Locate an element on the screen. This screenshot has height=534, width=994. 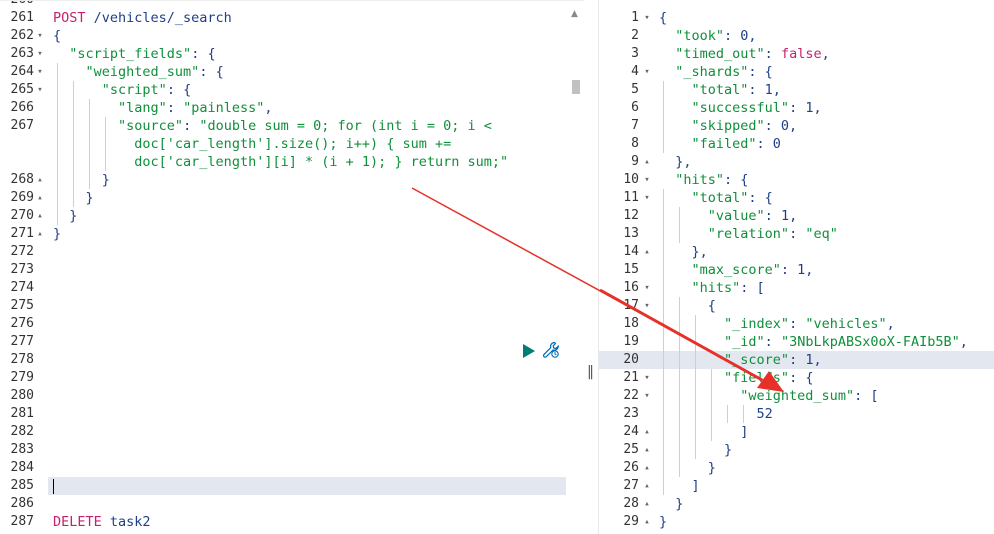
run-request-button is located at coordinates (529, 351).